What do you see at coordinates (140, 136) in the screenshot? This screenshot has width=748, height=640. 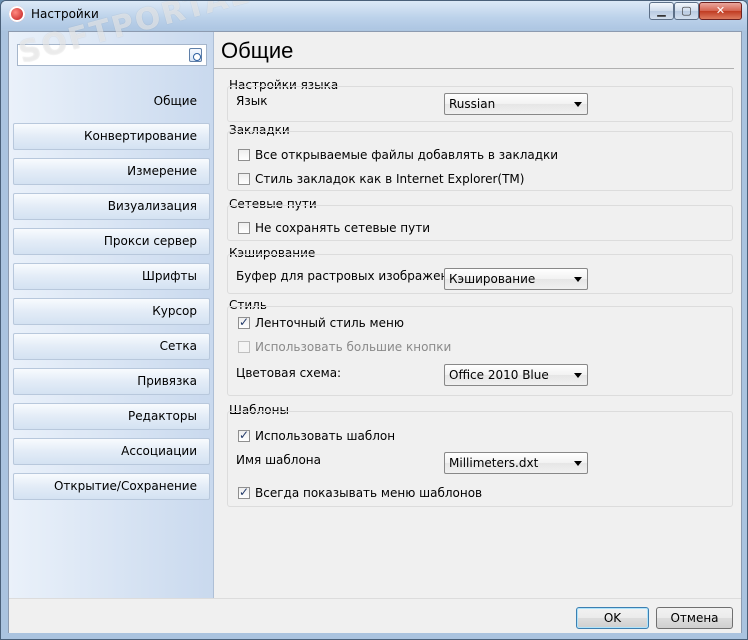 I see `sidebar-item-label: Конвертирование` at bounding box center [140, 136].